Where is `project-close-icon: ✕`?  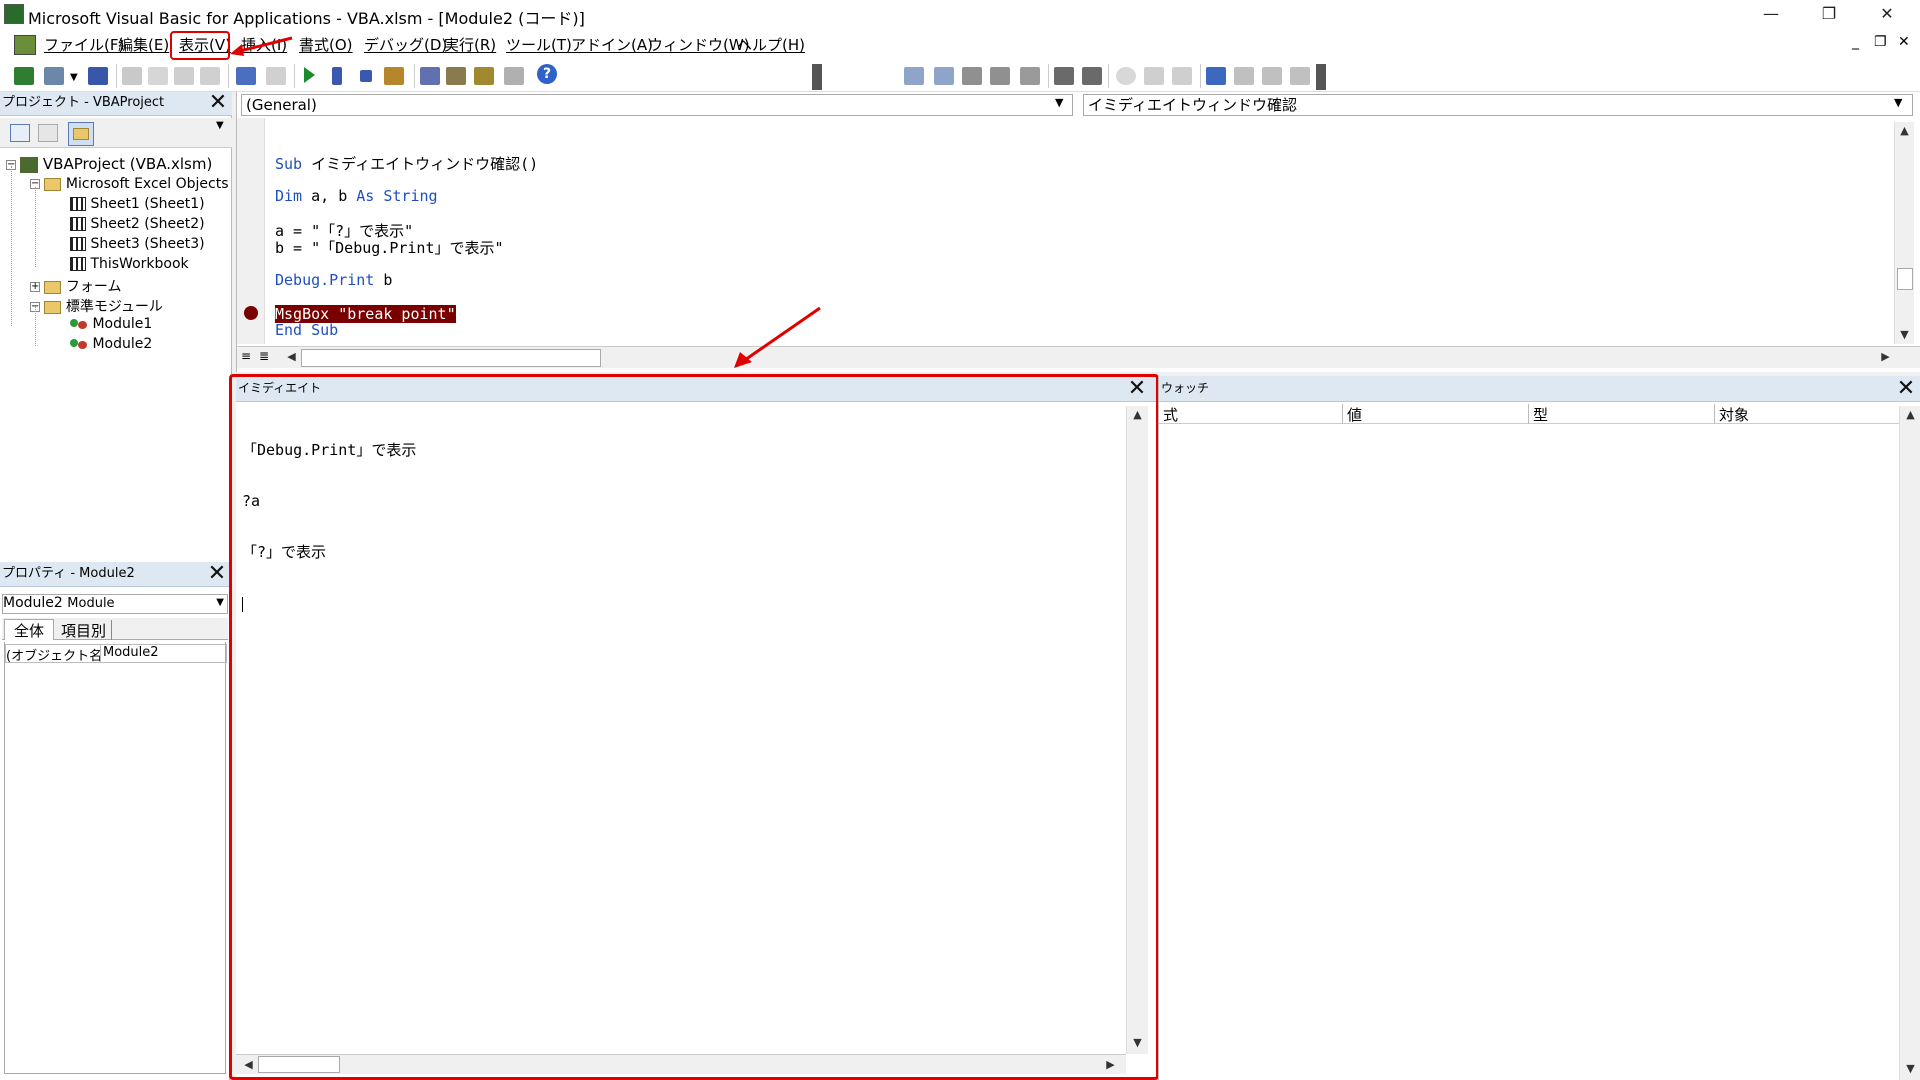
project-close-icon: ✕ is located at coordinates (218, 103).